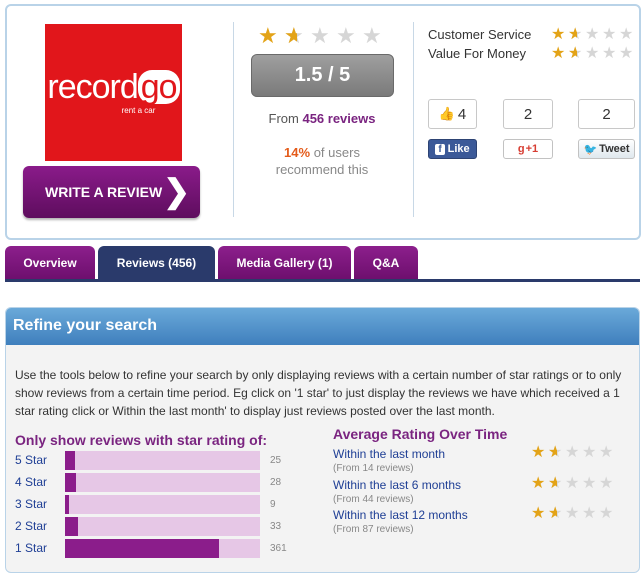 Image resolution: width=644 pixels, height=582 pixels. I want to click on chevron-right-icon: ❯, so click(176, 191).